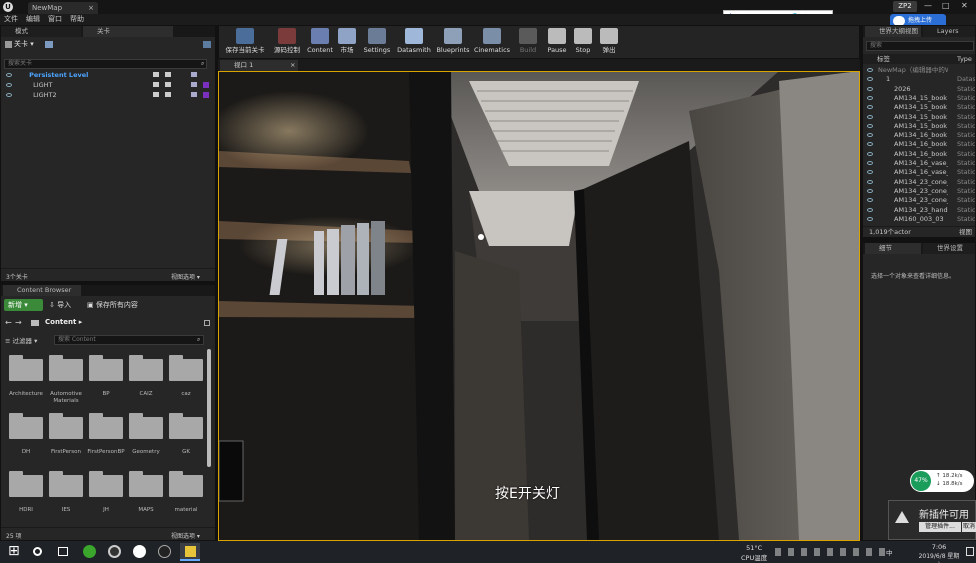 The height and width of the screenshot is (563, 976). What do you see at coordinates (63, 8) in the screenshot?
I see `document-tab: NewMap ×` at bounding box center [63, 8].